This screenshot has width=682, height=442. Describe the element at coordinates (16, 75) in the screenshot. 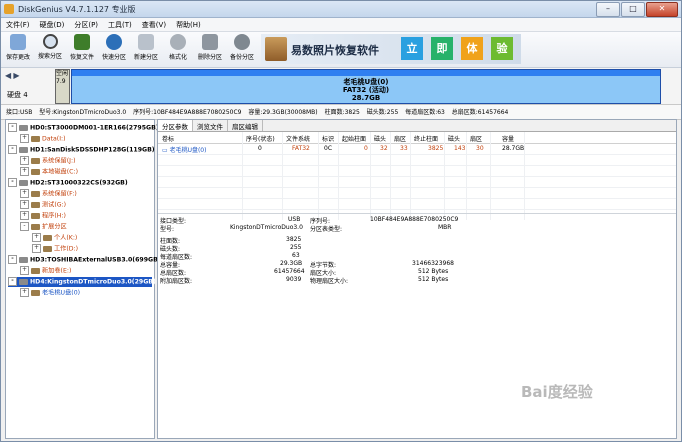

I see `next-disk-icon: ▶` at that location.